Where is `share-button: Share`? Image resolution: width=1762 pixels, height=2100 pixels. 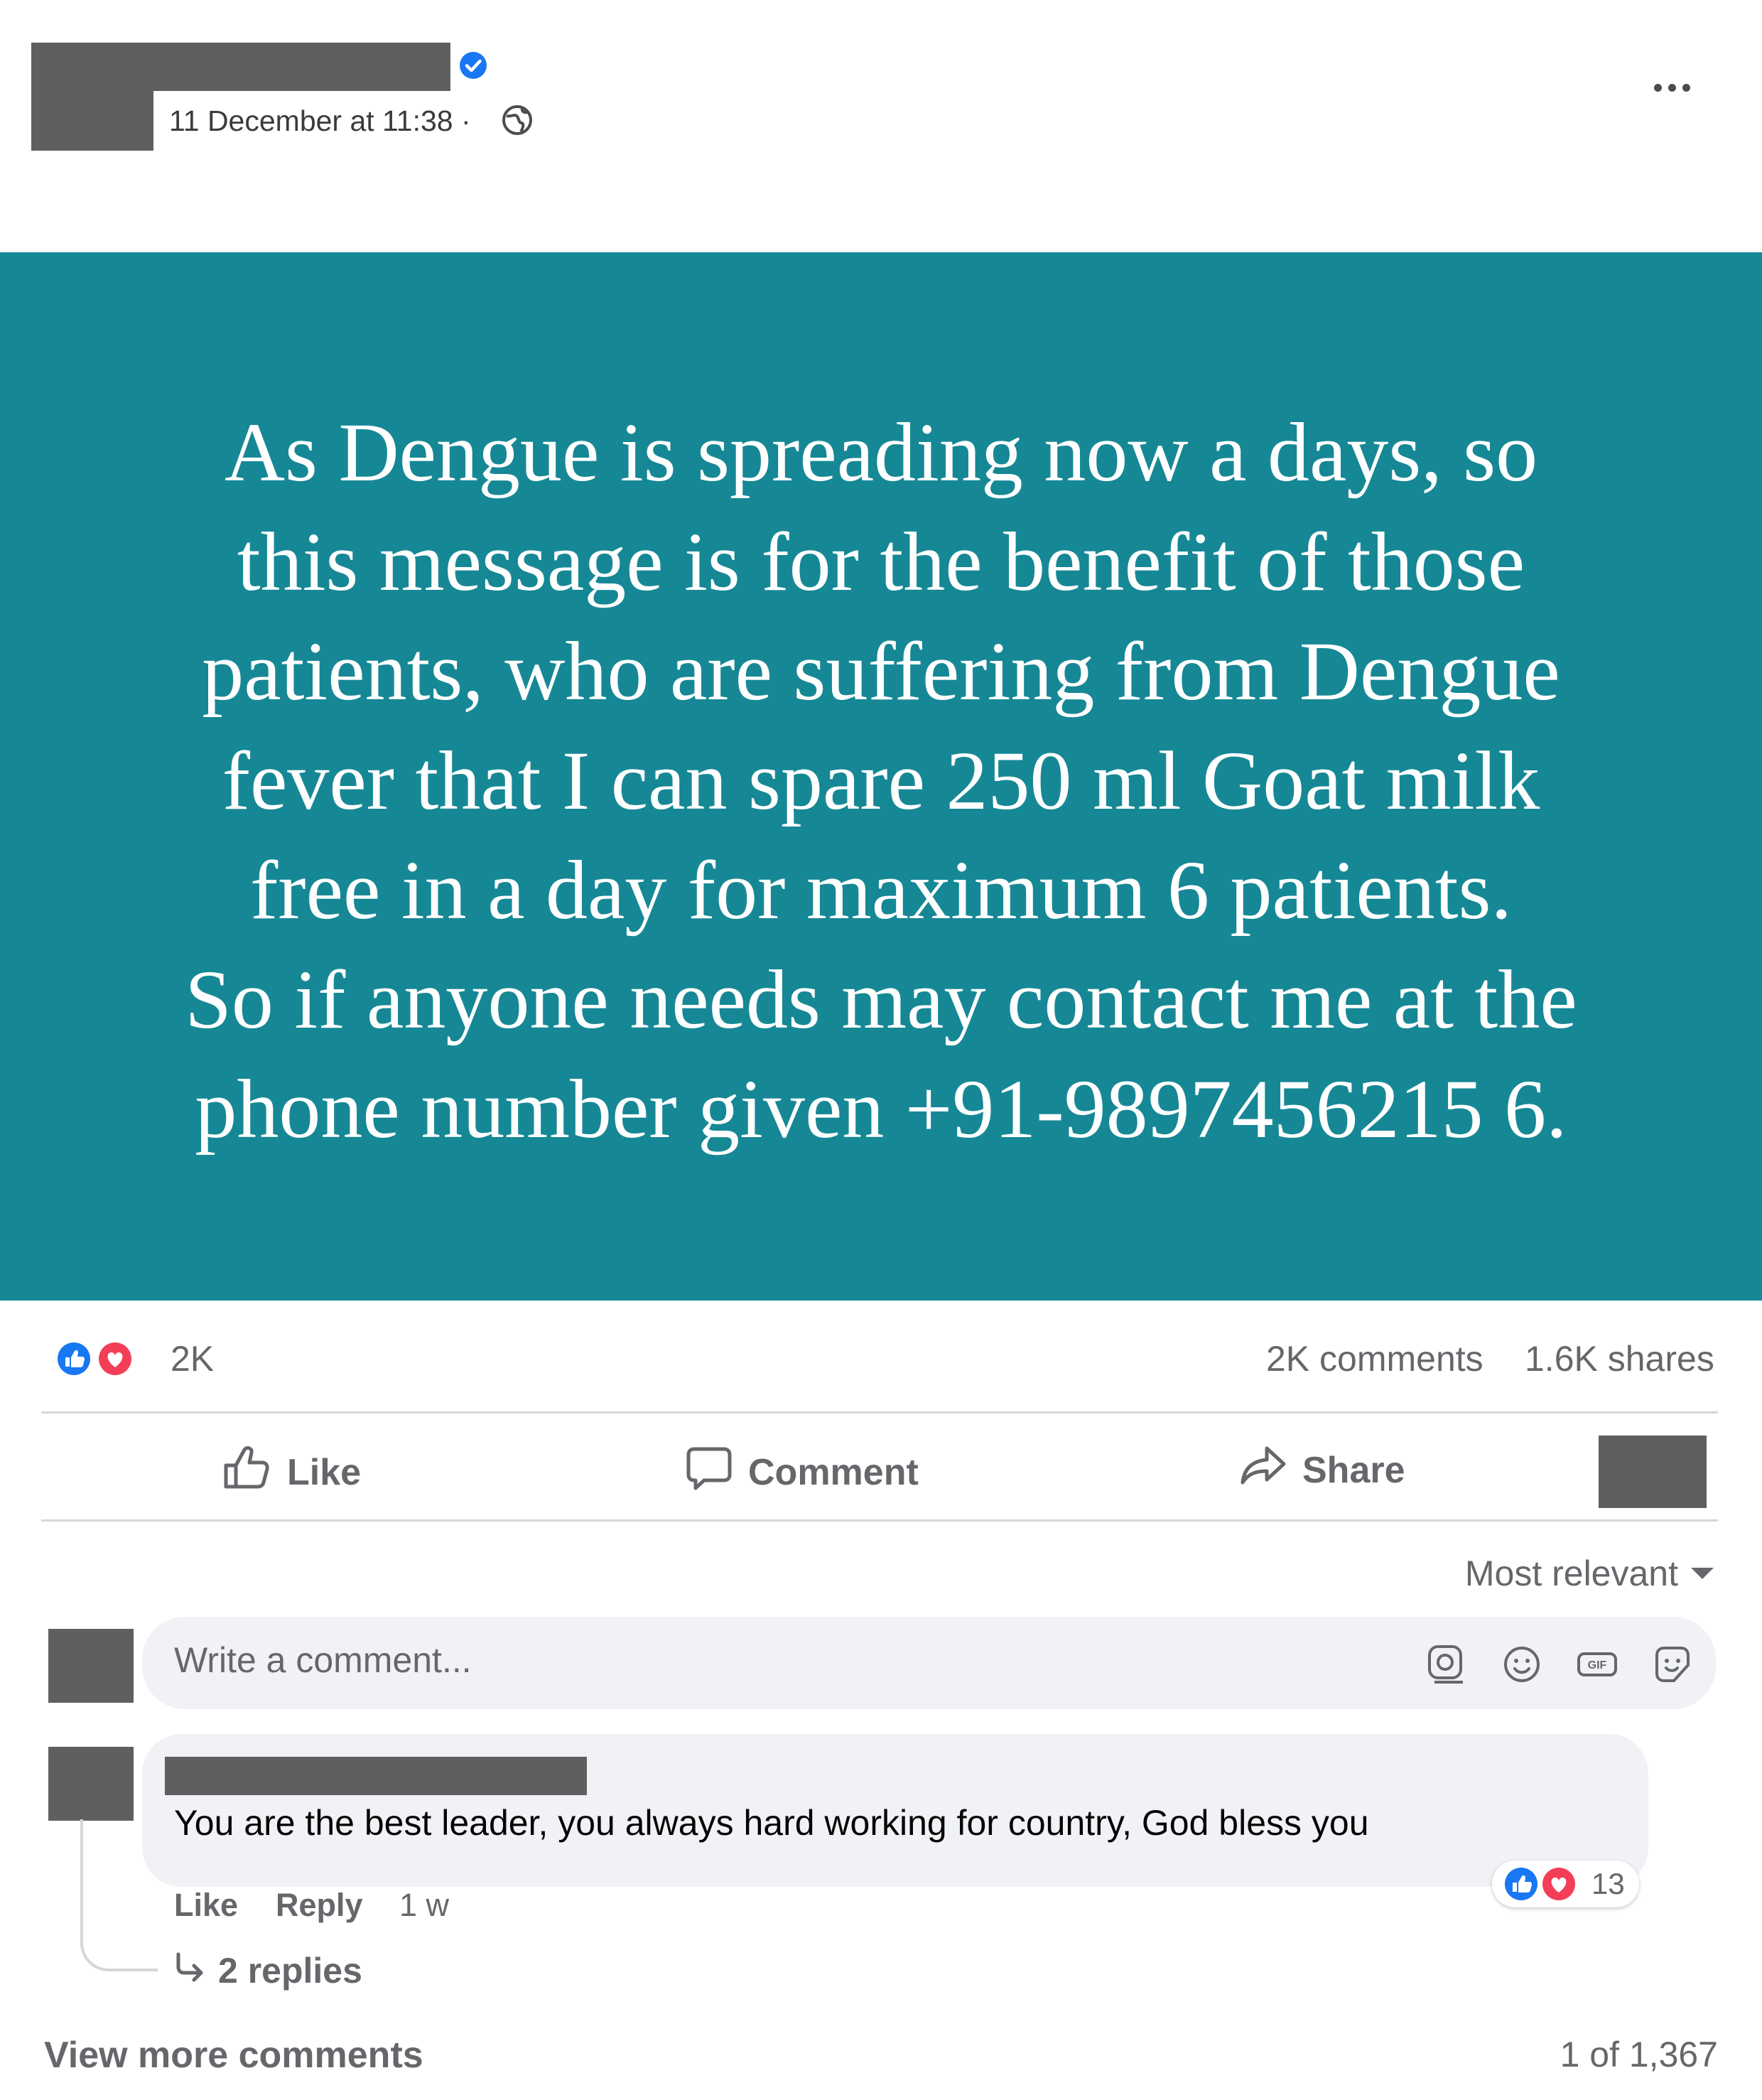
share-button: Share is located at coordinates (1322, 1470).